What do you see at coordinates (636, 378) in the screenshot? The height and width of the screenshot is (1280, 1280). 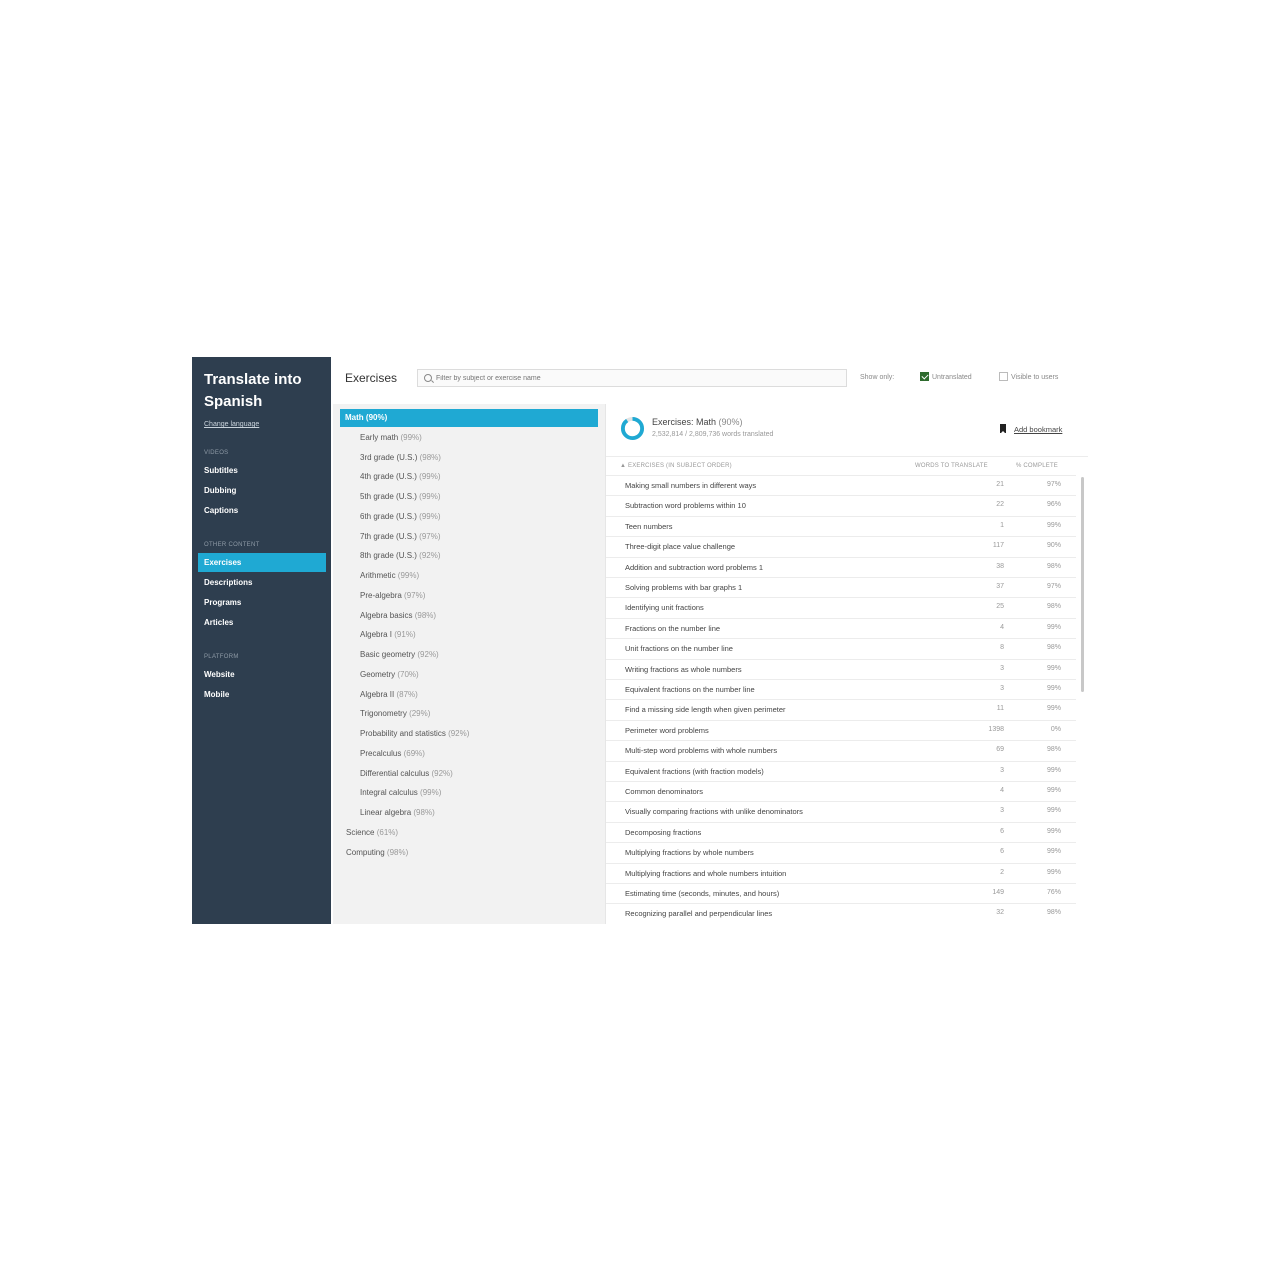 I see `search-input` at bounding box center [636, 378].